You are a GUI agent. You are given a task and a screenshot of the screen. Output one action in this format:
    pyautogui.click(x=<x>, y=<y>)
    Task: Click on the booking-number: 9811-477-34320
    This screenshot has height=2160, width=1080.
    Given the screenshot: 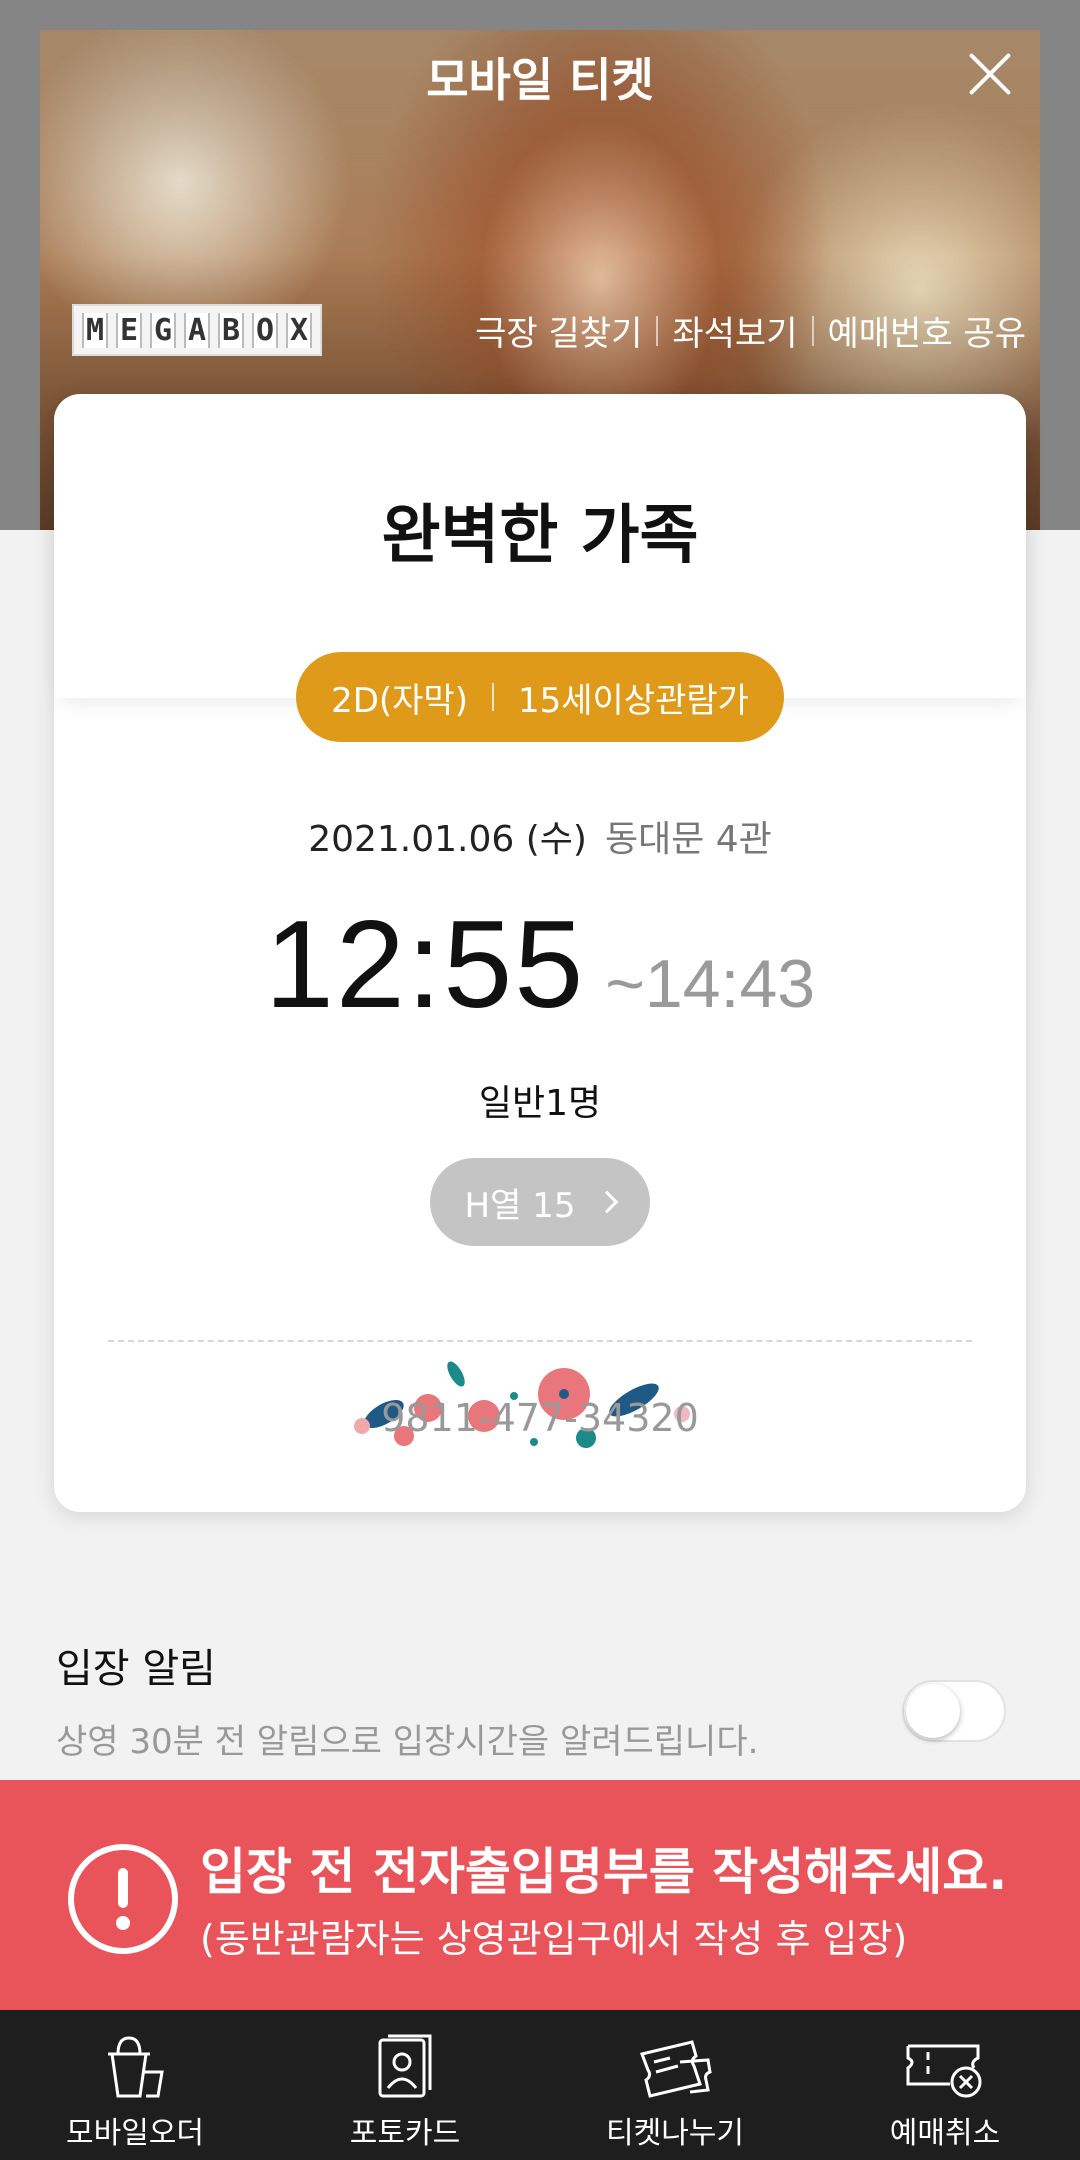 What is the action you would take?
    pyautogui.click(x=540, y=1418)
    